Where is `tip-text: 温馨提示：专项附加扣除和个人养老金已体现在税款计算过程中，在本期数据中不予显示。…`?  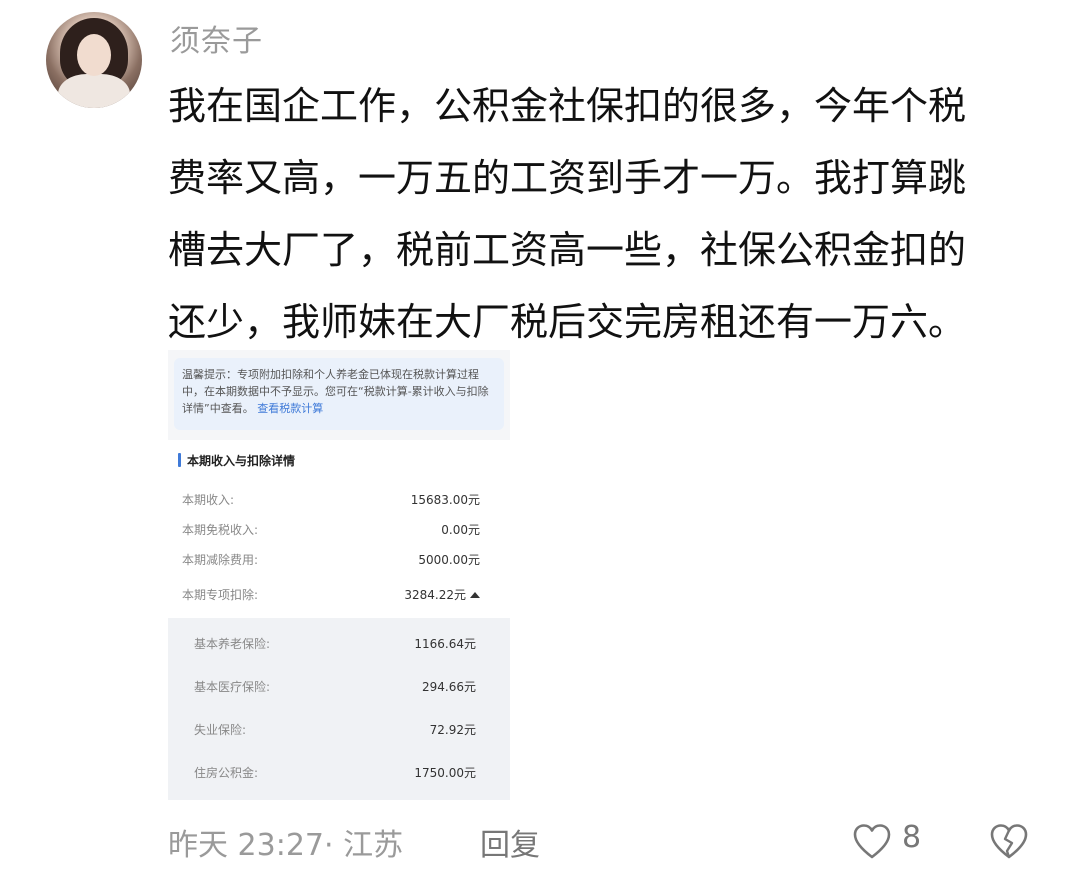 tip-text: 温馨提示：专项附加扣除和个人养老金已体现在税款计算过程中，在本期数据中不予显示。… is located at coordinates (335, 391).